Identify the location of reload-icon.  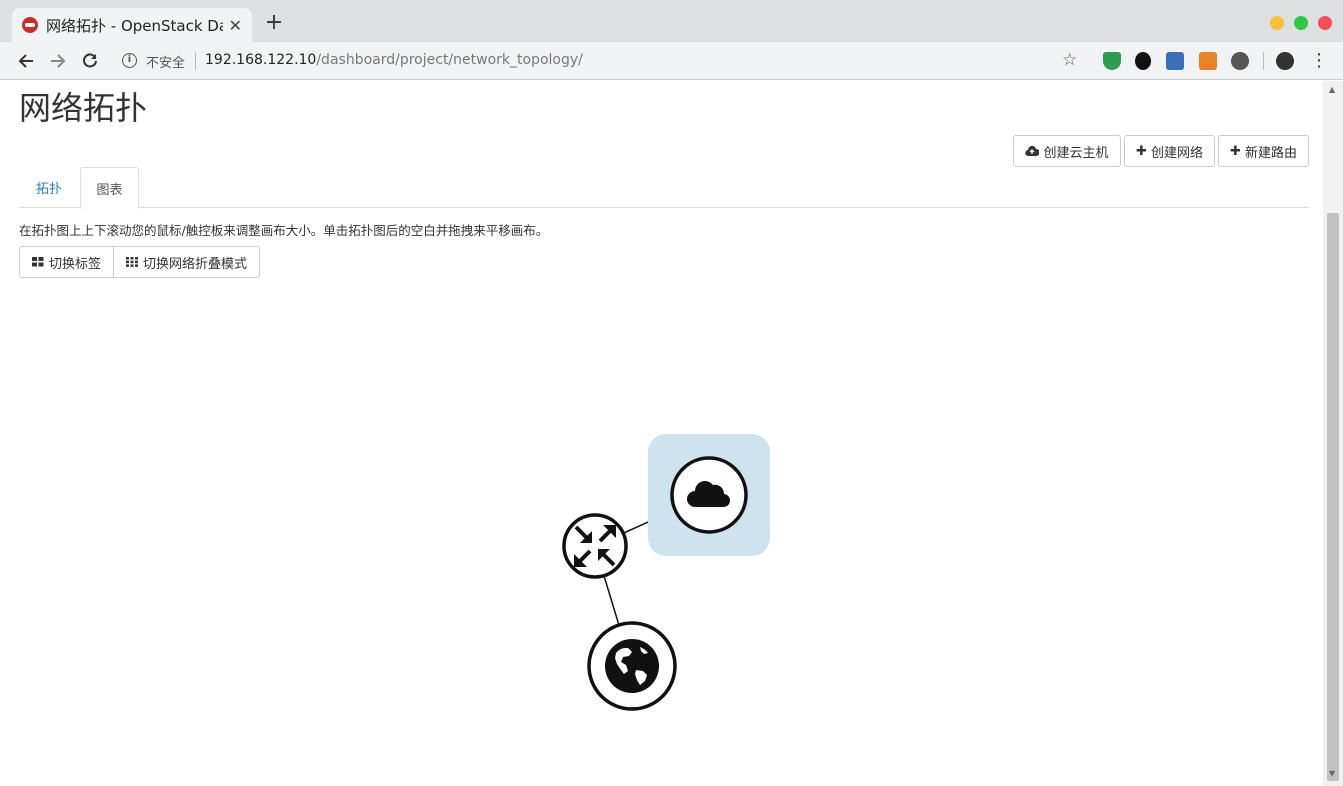
(90, 61).